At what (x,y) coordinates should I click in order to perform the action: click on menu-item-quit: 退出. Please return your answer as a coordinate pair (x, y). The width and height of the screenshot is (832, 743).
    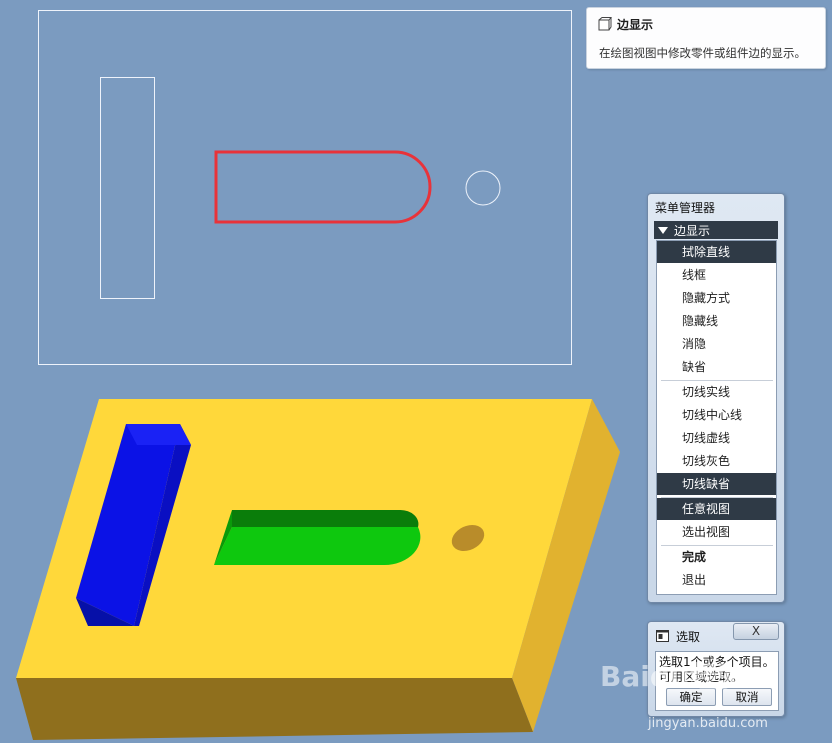
    Looking at the image, I should click on (716, 580).